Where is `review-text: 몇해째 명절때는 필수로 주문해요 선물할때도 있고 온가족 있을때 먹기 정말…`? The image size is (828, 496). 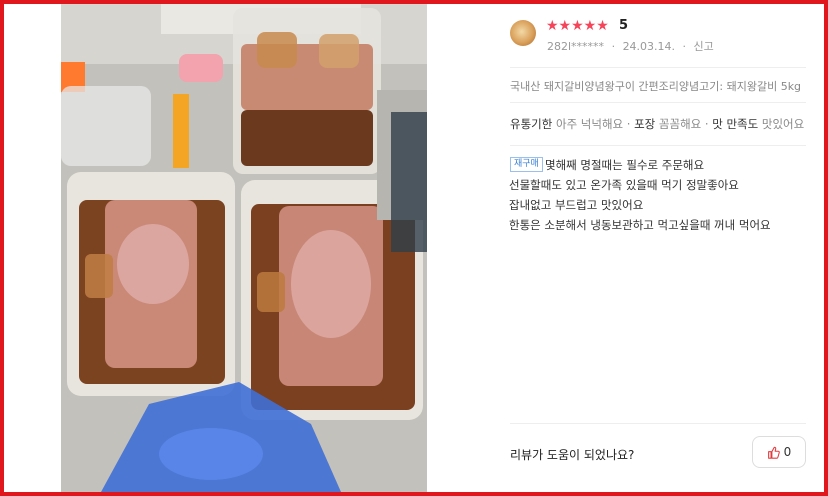 review-text: 몇해째 명절때는 필수로 주문해요 선물할때도 있고 온가족 있을때 먹기 정말… is located at coordinates (659, 195).